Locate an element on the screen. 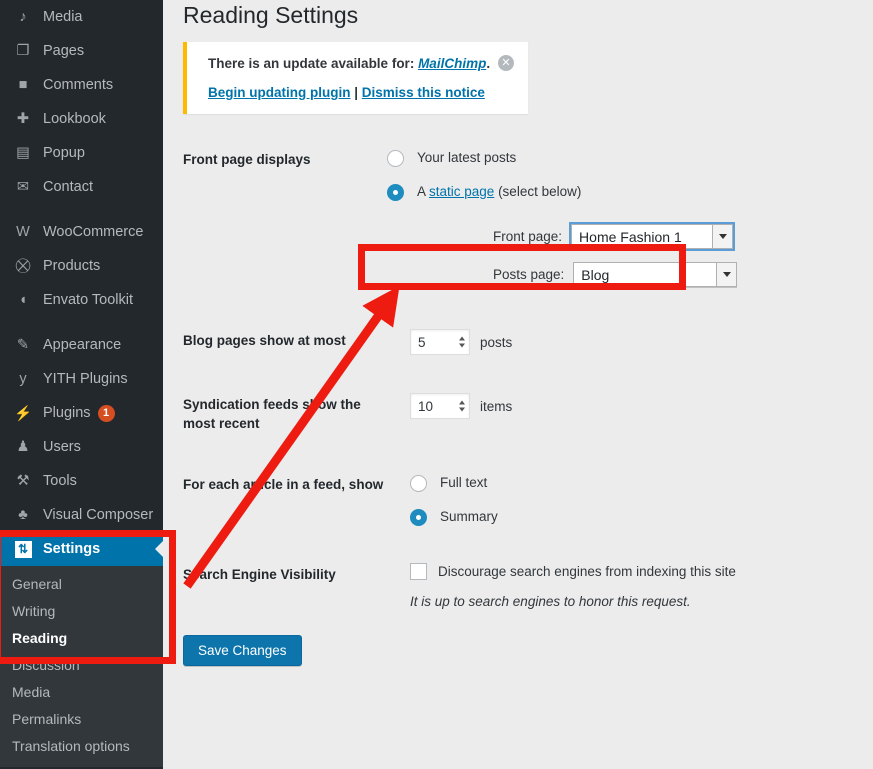 The height and width of the screenshot is (769, 873). sidebar-item-contact: ✉ Contact is located at coordinates (81, 187).